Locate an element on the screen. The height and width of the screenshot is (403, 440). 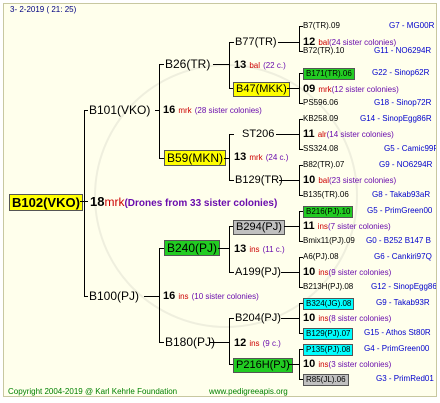
gen4-origin-5: G14 - SinopEgg86R is located at coordinates (396, 118).